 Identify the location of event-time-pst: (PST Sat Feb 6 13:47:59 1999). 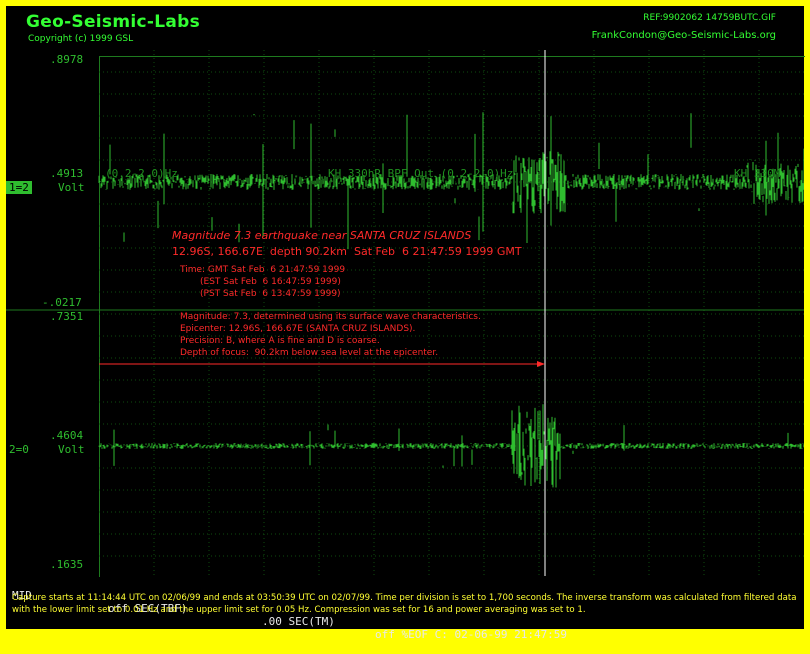
(270, 294).